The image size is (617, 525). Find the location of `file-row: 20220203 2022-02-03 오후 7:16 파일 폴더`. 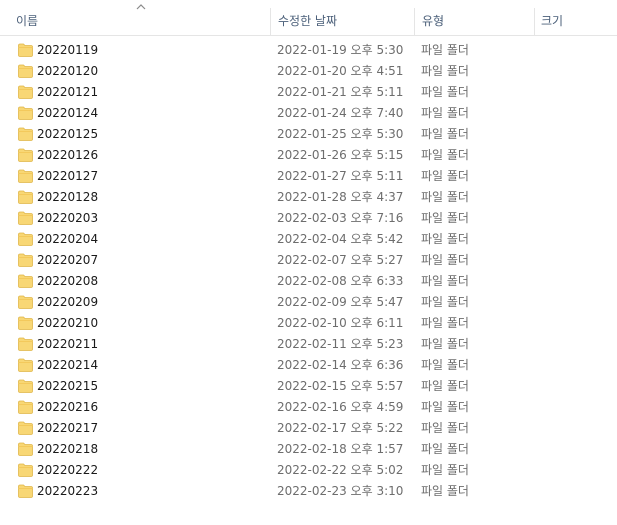

file-row: 20220203 2022-02-03 오후 7:16 파일 폴더 is located at coordinates (308, 218).